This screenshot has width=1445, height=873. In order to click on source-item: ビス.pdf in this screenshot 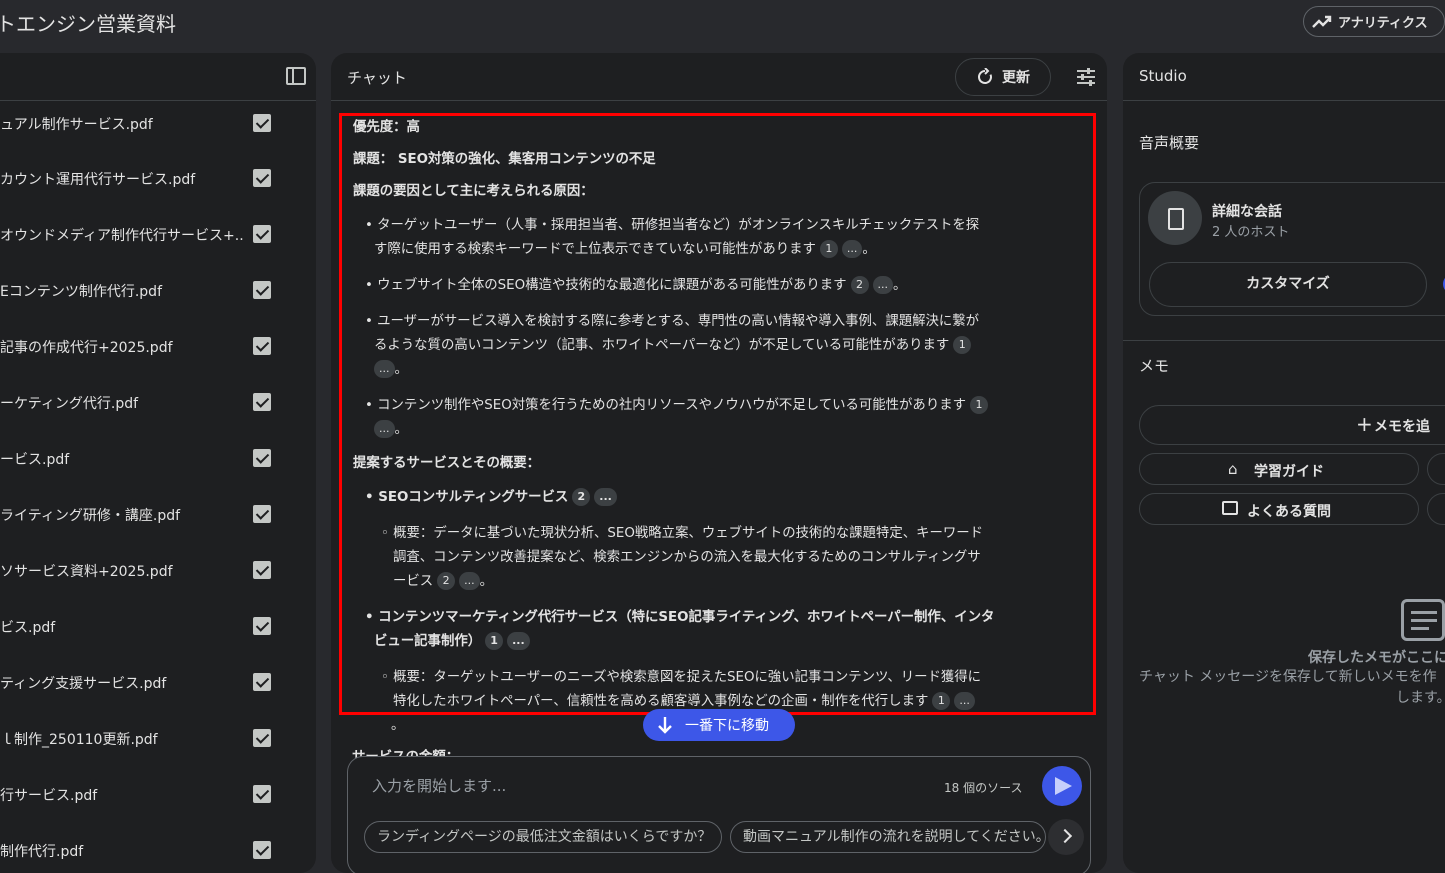, I will do `click(150, 626)`.